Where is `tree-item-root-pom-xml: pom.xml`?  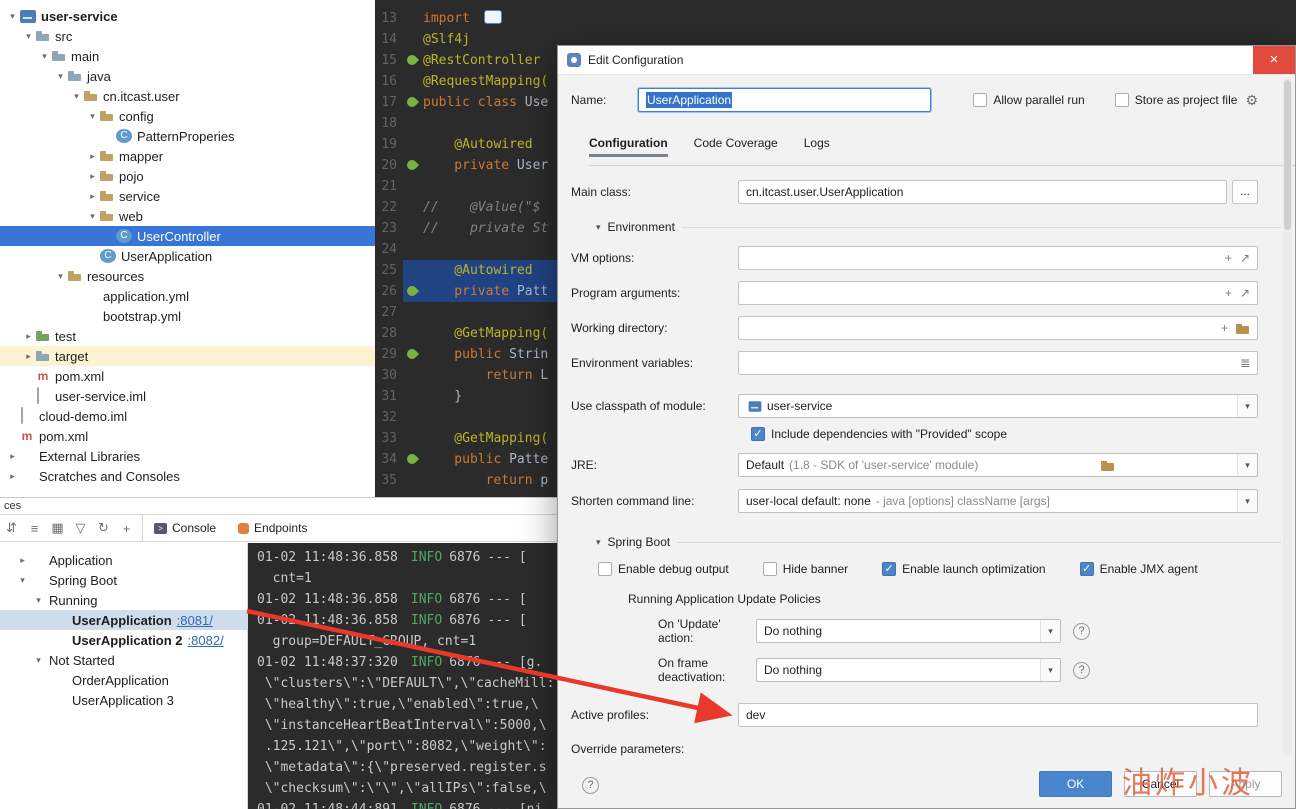 tree-item-root-pom-xml: pom.xml is located at coordinates (187, 436).